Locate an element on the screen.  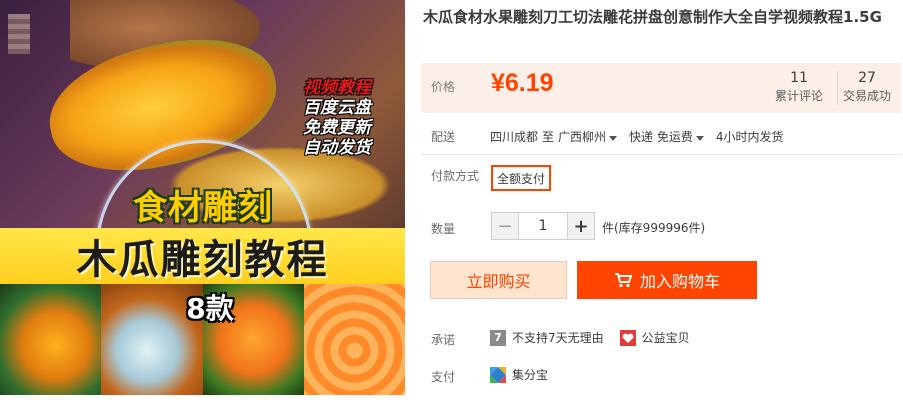
review-stat: 11 累计评论 is located at coordinates (799, 87).